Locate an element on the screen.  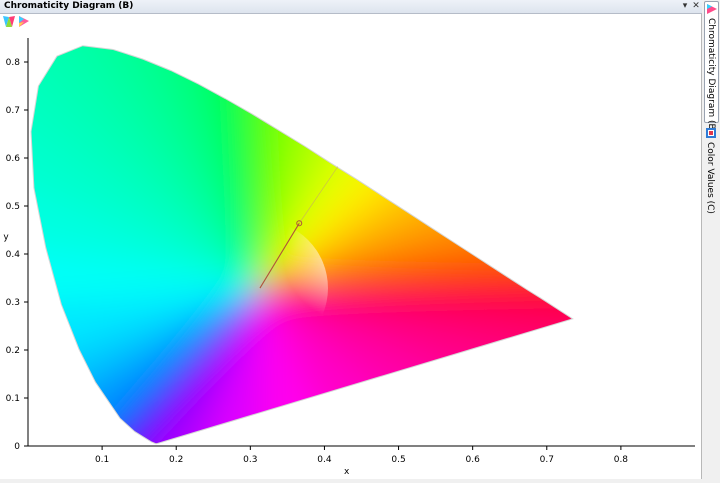
chromaticity-icon is located at coordinates (712, 9).